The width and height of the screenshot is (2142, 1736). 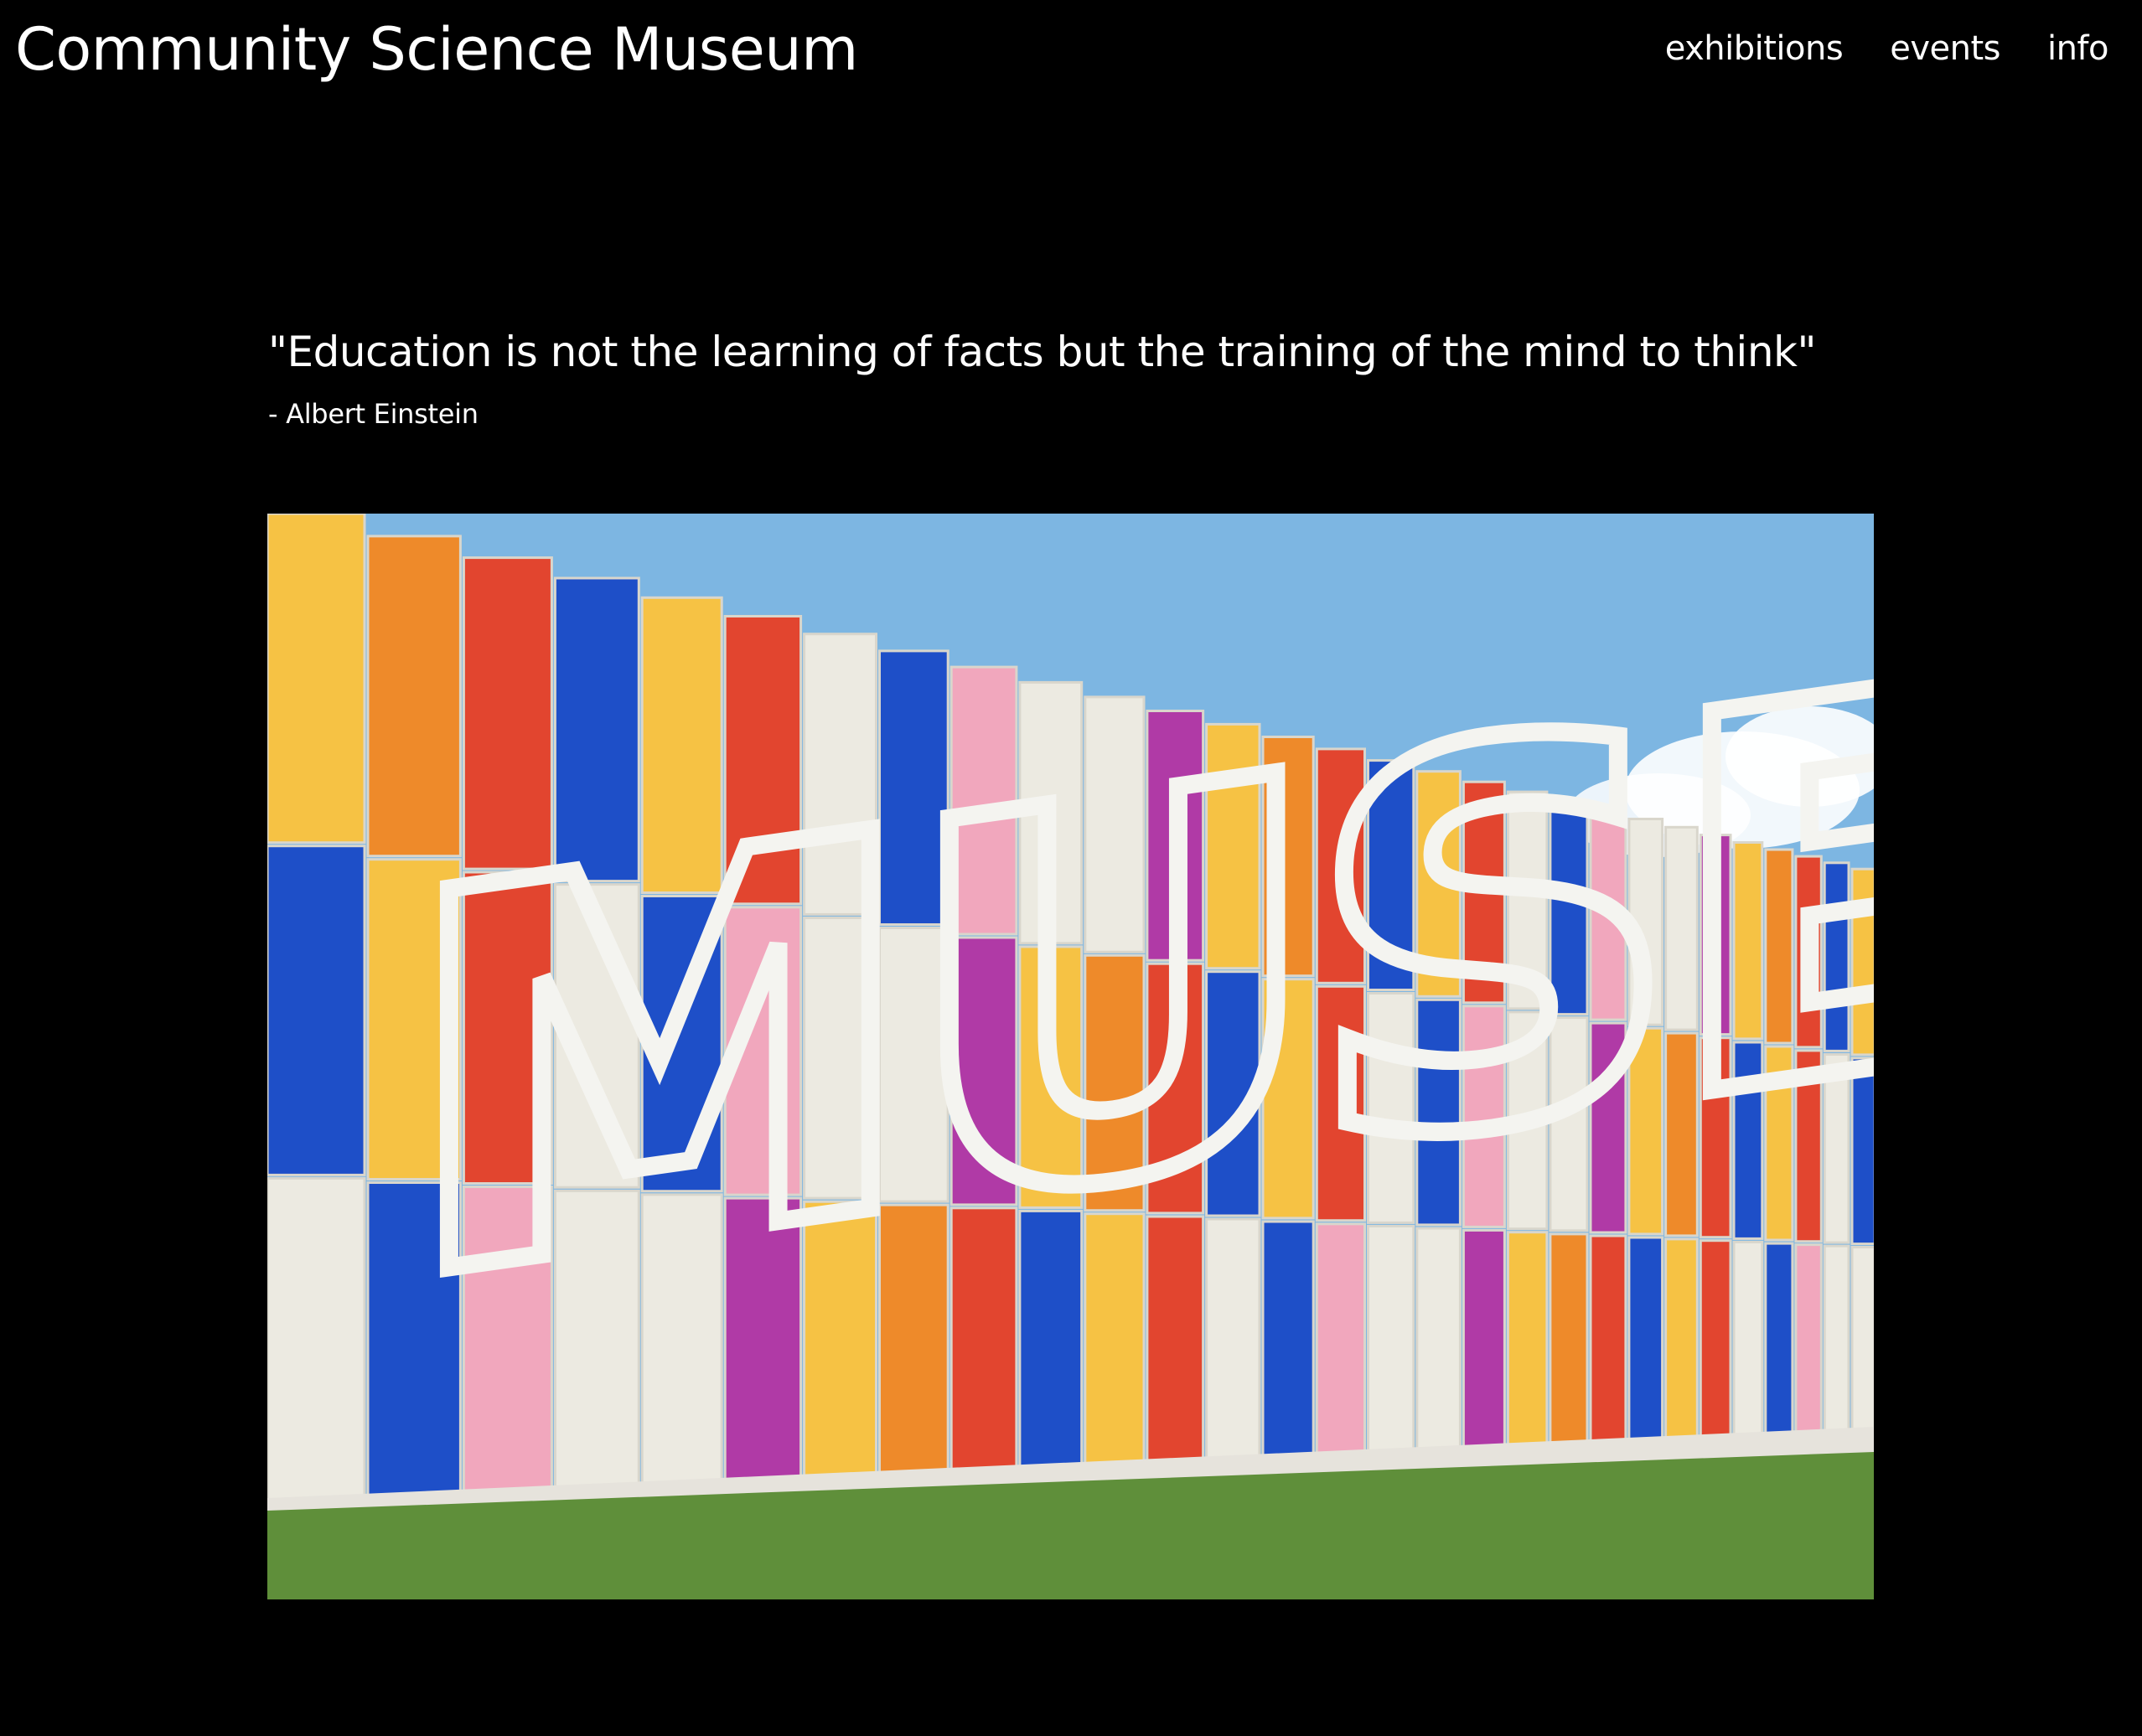 I want to click on main-nav: exhibitions events info, so click(x=1887, y=48).